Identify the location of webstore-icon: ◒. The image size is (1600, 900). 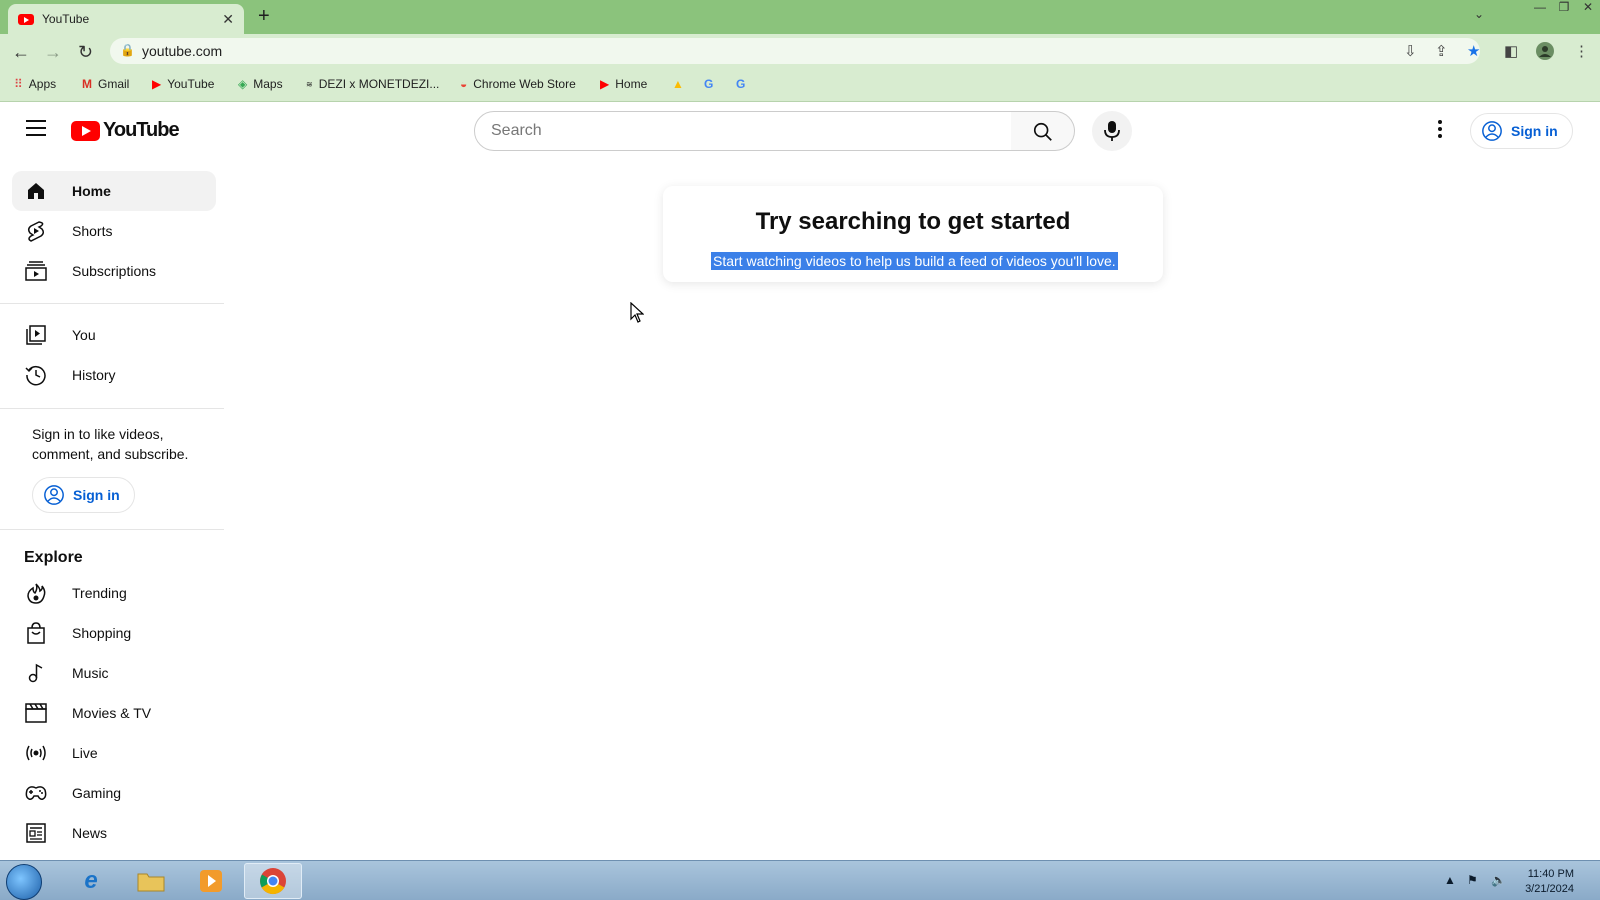
(464, 84).